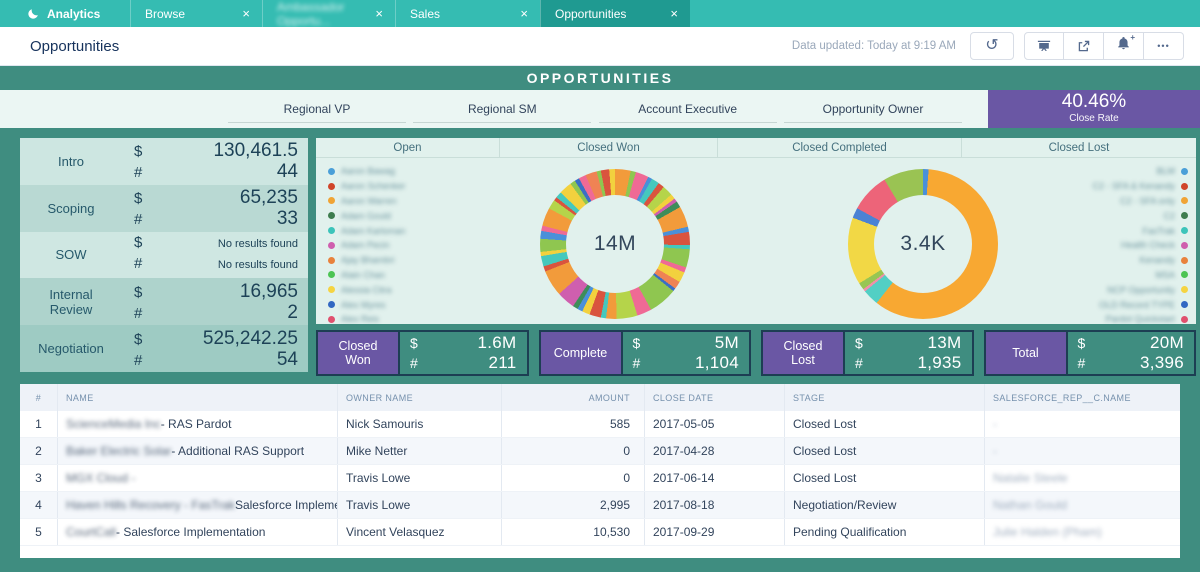 The height and width of the screenshot is (572, 1200). What do you see at coordinates (164, 348) in the screenshot?
I see `stage-metric-row: Negotiation $ 525,242.25 # 54` at bounding box center [164, 348].